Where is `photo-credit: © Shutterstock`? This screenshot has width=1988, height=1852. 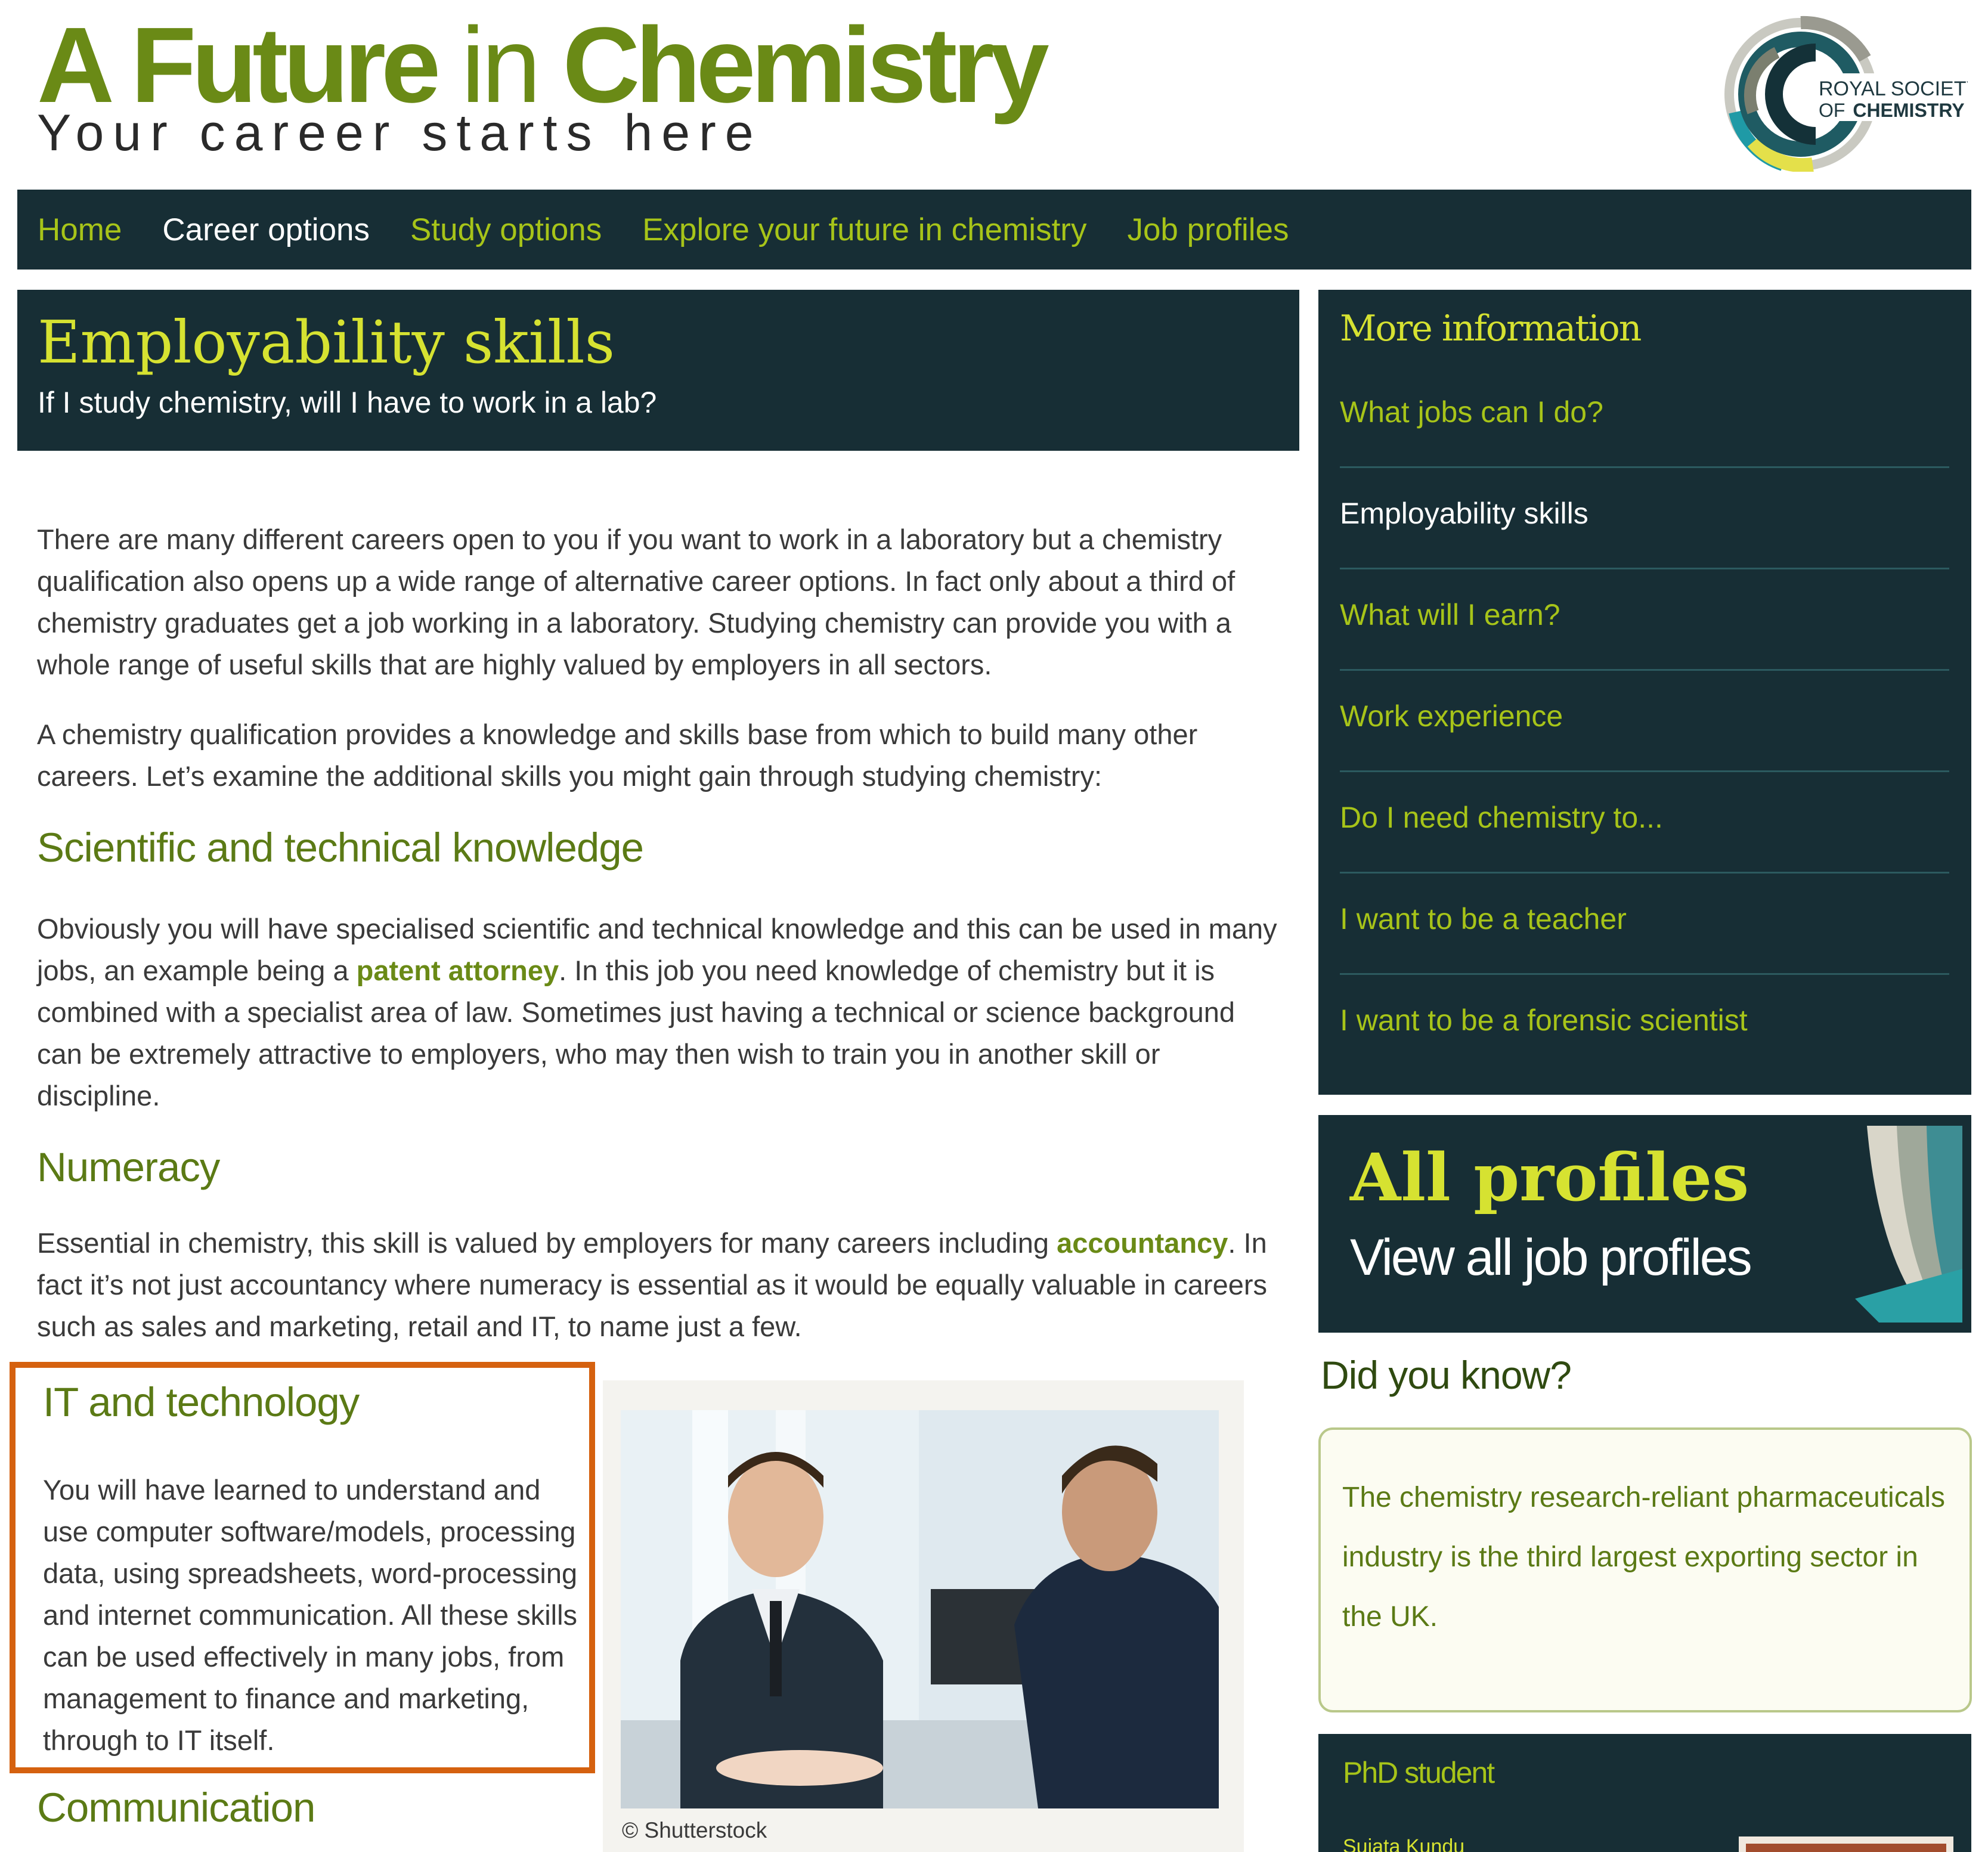
photo-credit: © Shutterstock is located at coordinates (694, 1830).